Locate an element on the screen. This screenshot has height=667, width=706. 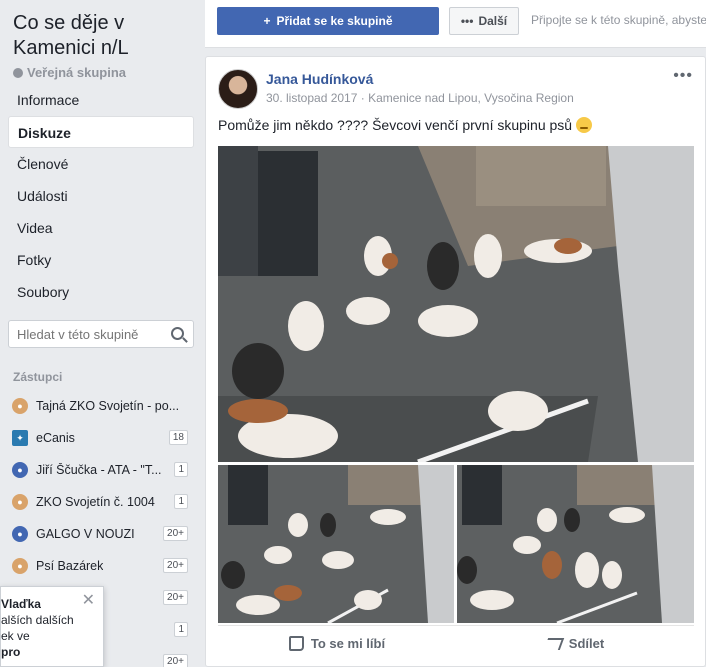
like-button: To se mi líbí is located at coordinates (337, 643).